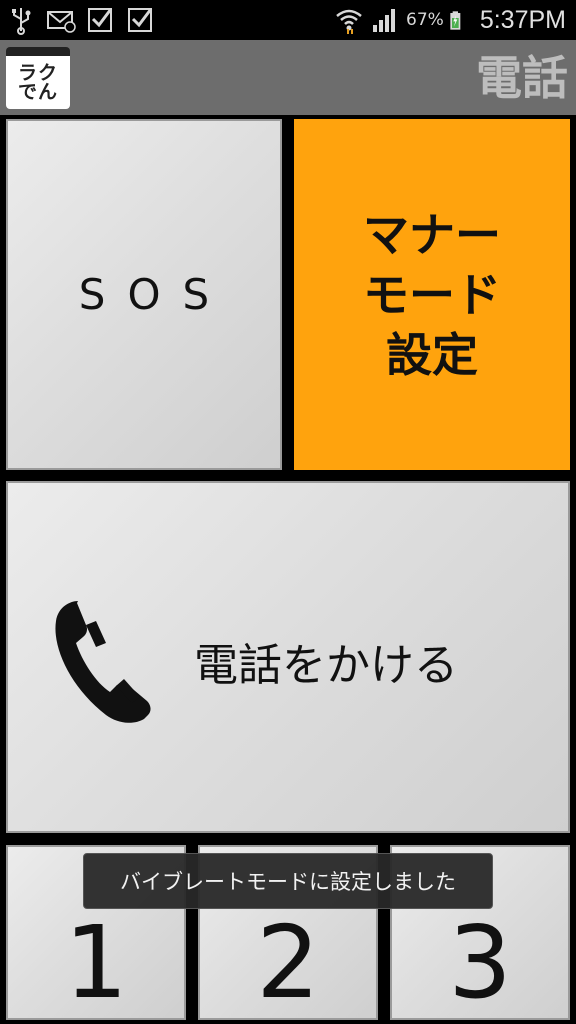 This screenshot has height=1024, width=576. I want to click on title-bar: ラク でん 電話, so click(288, 77).